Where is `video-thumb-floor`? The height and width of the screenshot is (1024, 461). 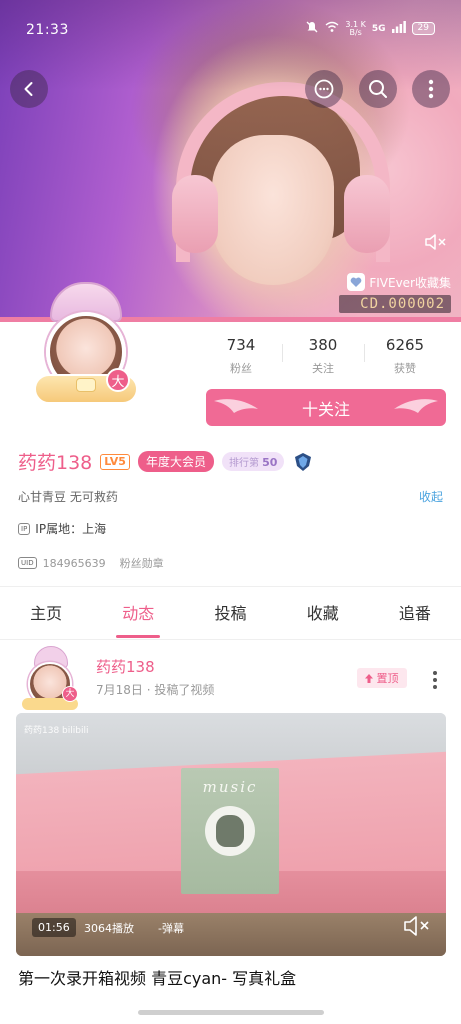
video-thumb-floor is located at coordinates (231, 934).